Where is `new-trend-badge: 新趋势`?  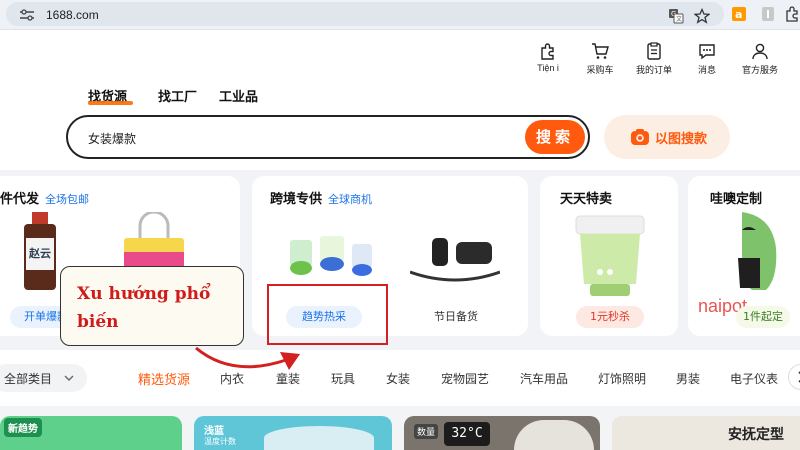 new-trend-badge: 新趋势 is located at coordinates (23, 427).